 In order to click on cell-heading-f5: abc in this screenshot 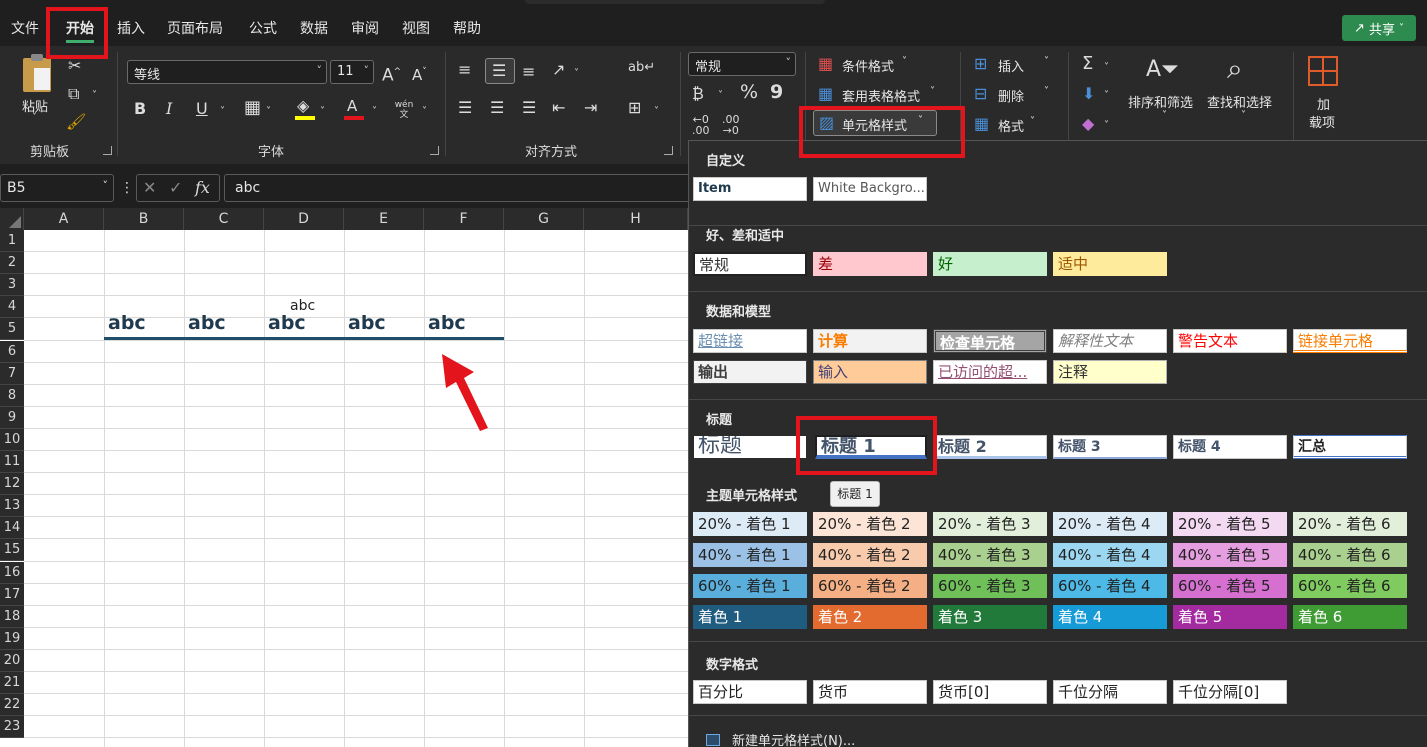, I will do `click(447, 323)`.